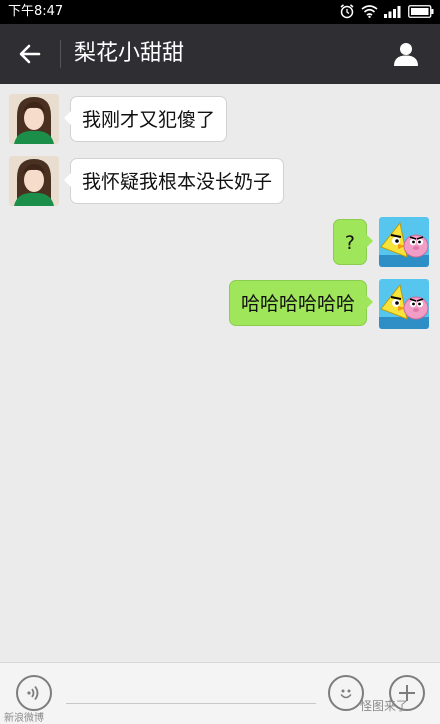 The width and height of the screenshot is (440, 724). I want to click on alarm-icon, so click(347, 11).